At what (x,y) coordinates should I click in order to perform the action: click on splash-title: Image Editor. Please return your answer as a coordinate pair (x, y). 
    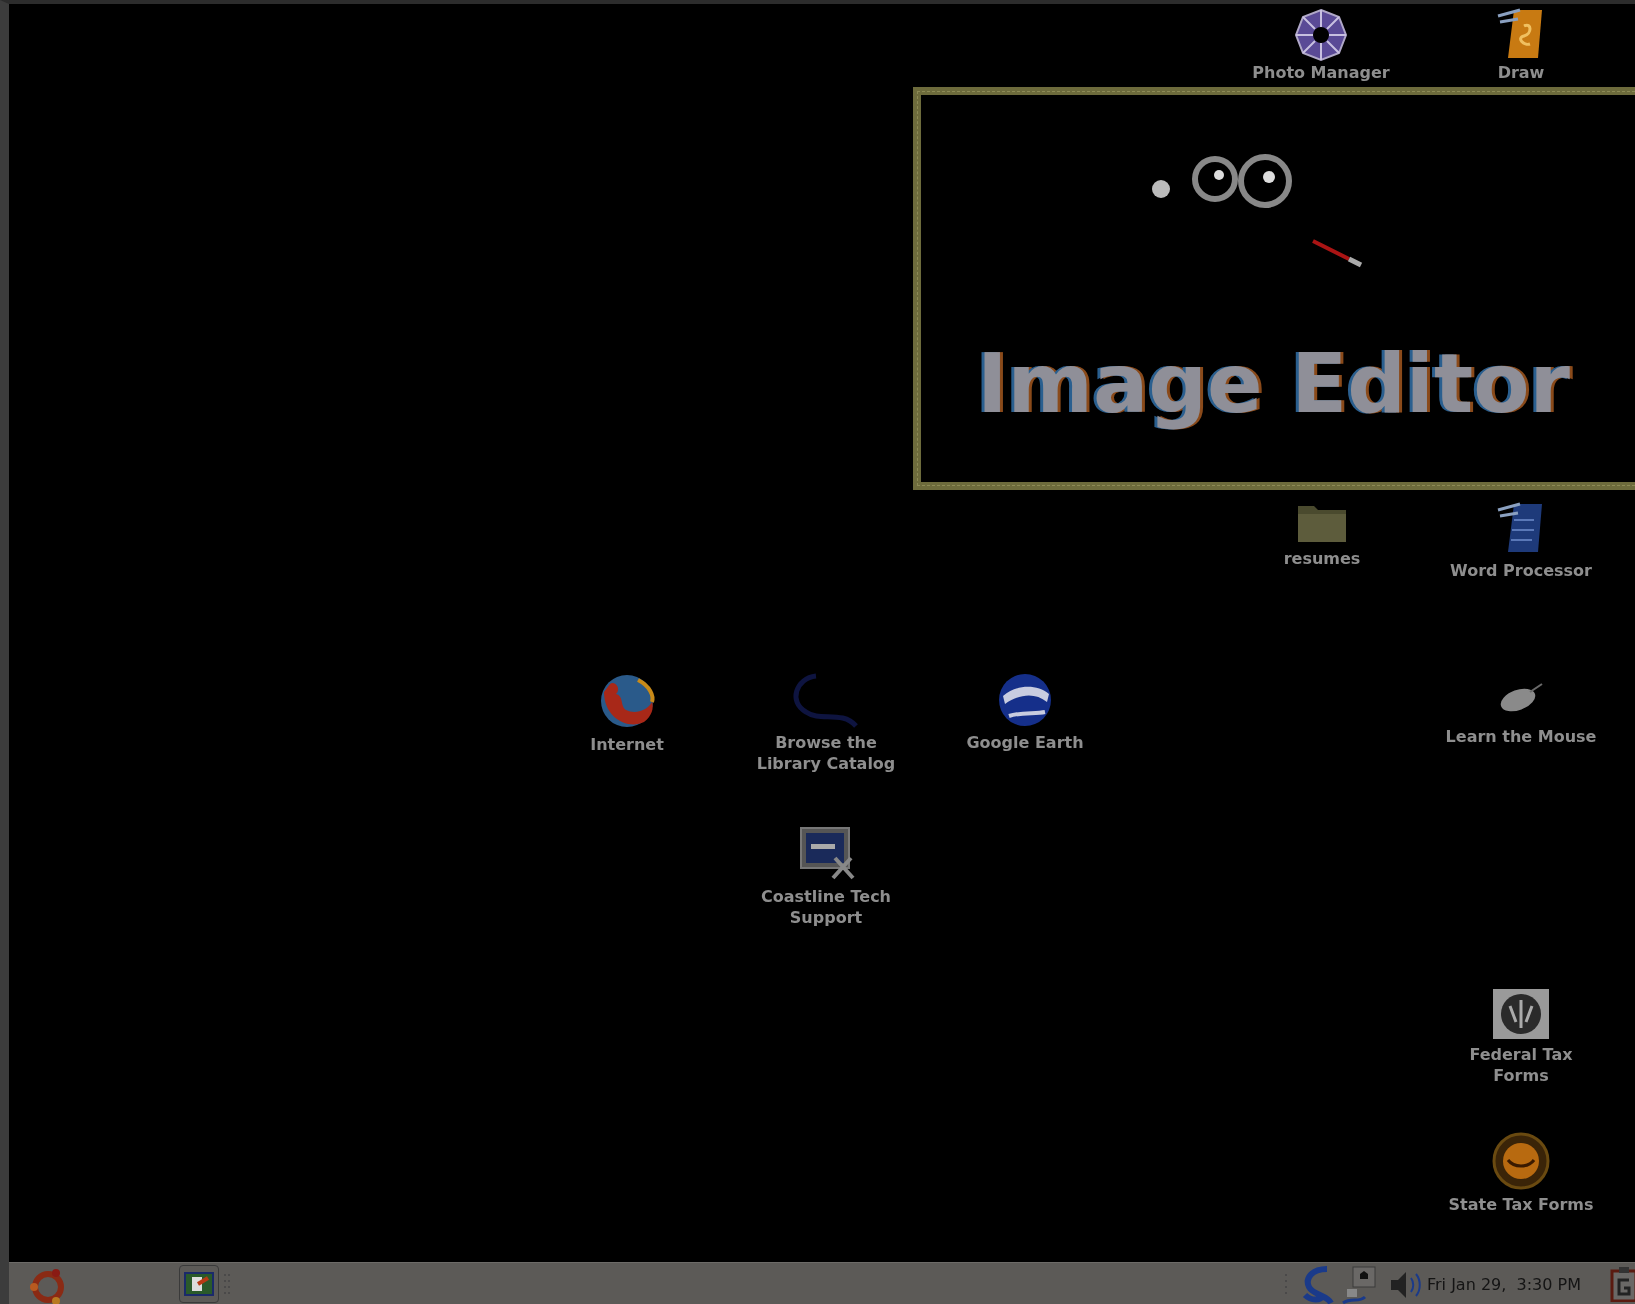
    Looking at the image, I should click on (1273, 384).